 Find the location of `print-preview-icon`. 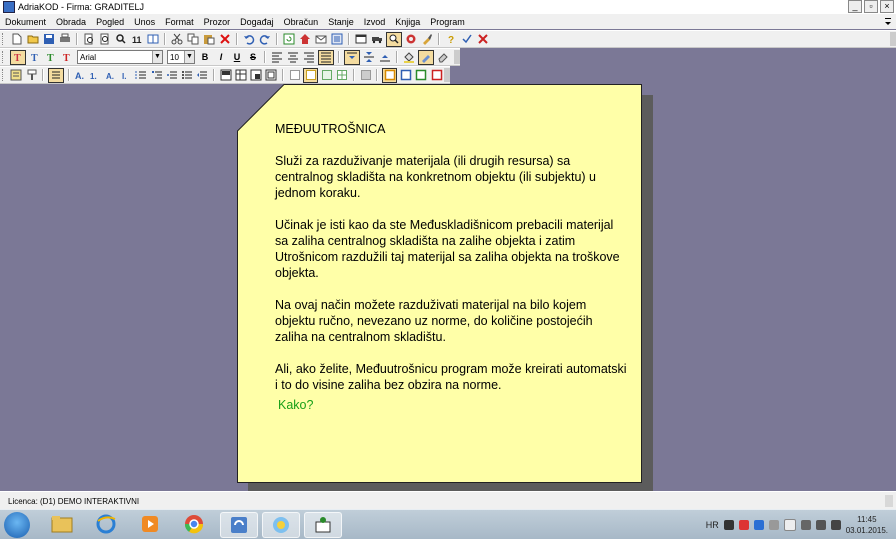

print-preview-icon is located at coordinates (89, 39).